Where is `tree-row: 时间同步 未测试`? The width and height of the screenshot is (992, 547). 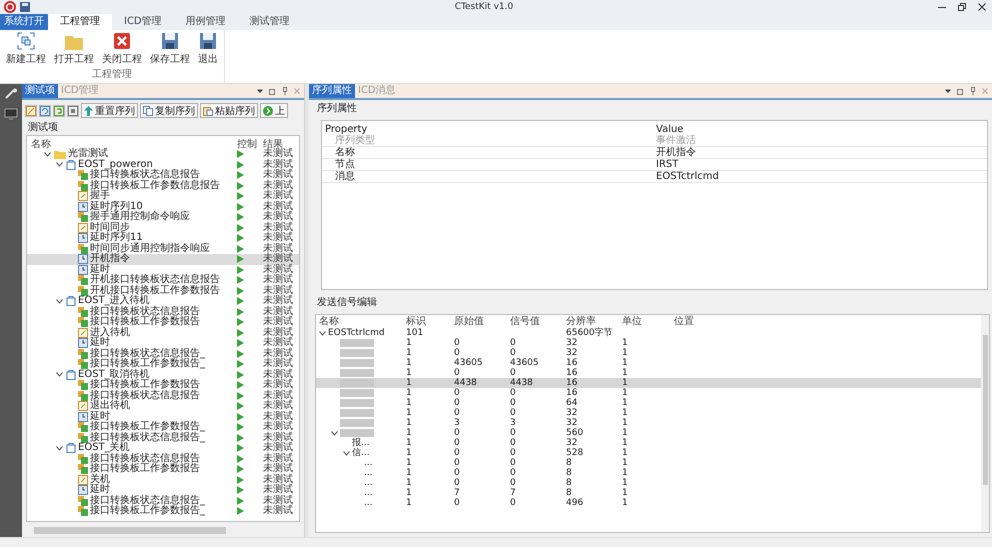 tree-row: 时间同步 未测试 is located at coordinates (163, 227).